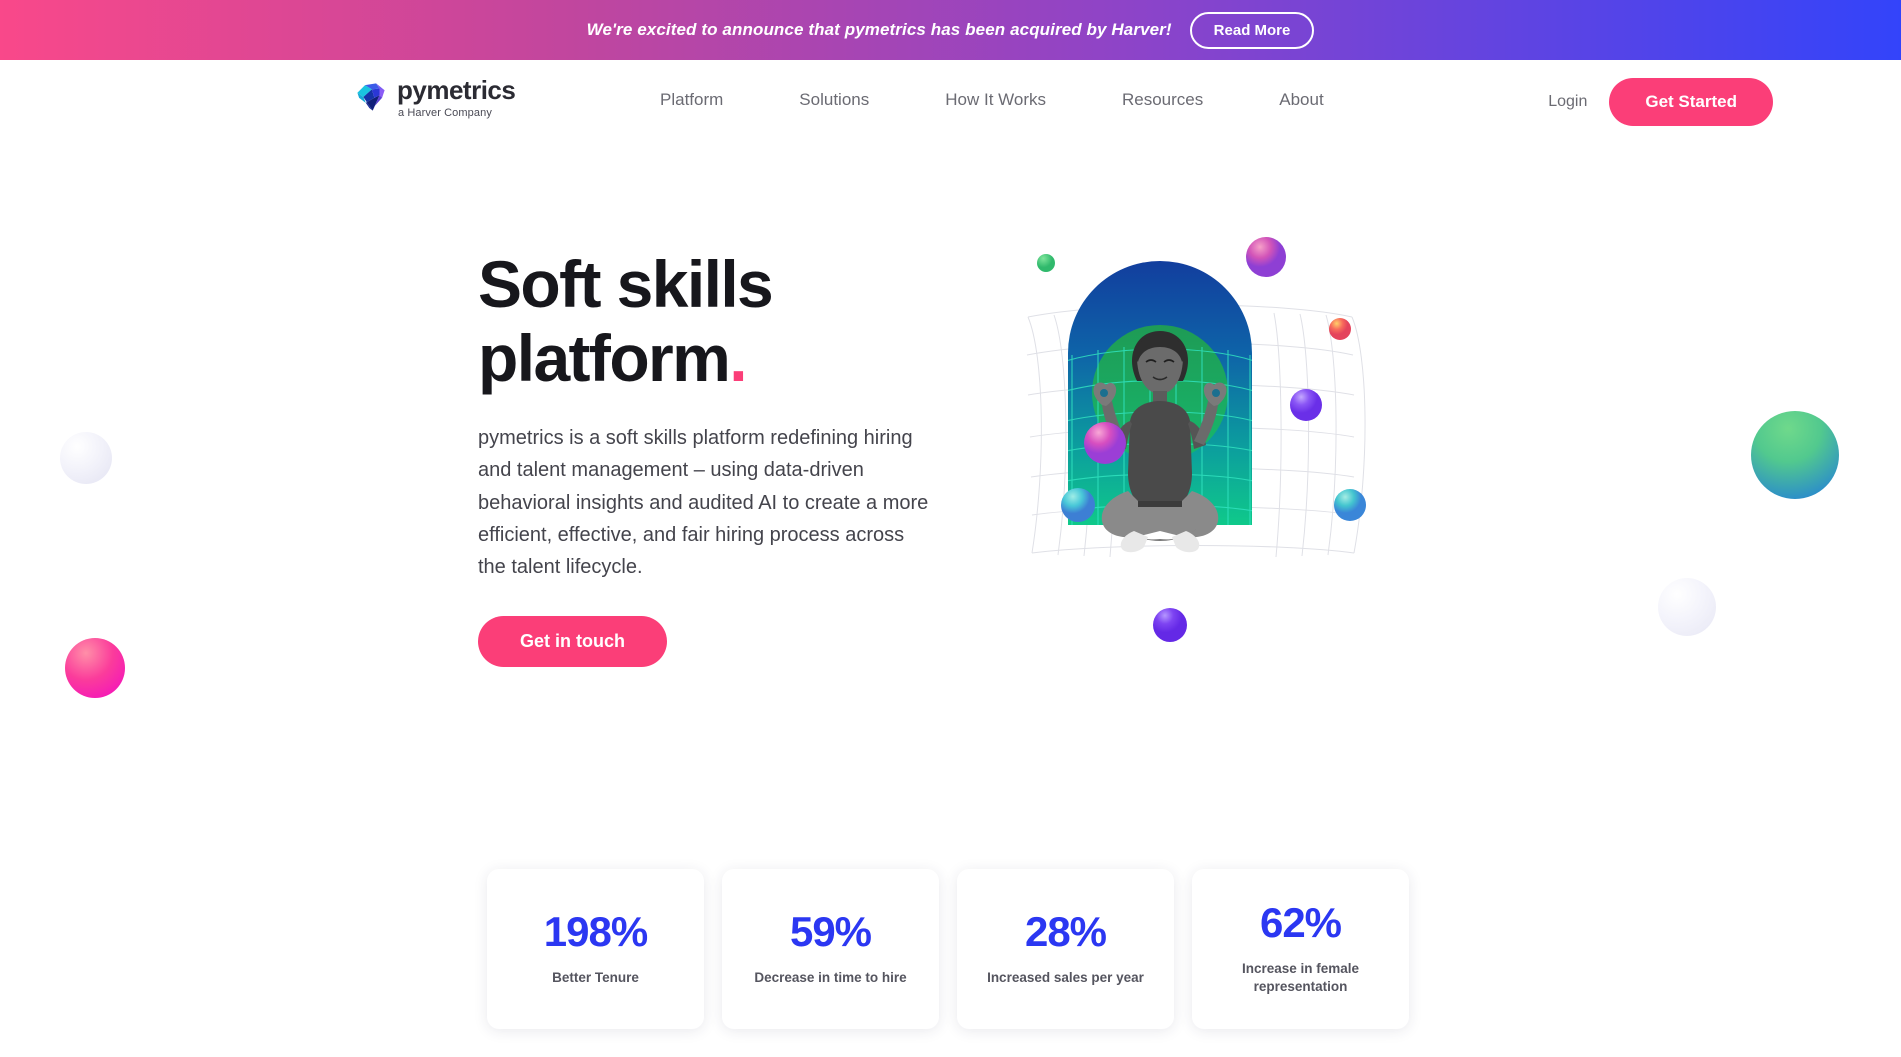  Describe the element at coordinates (1300, 922) in the screenshot. I see `stat-value: 62%` at that location.